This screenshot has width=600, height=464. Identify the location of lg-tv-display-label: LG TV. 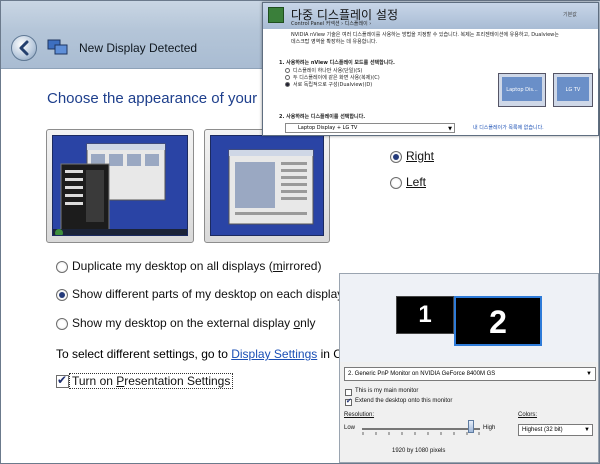
(573, 89).